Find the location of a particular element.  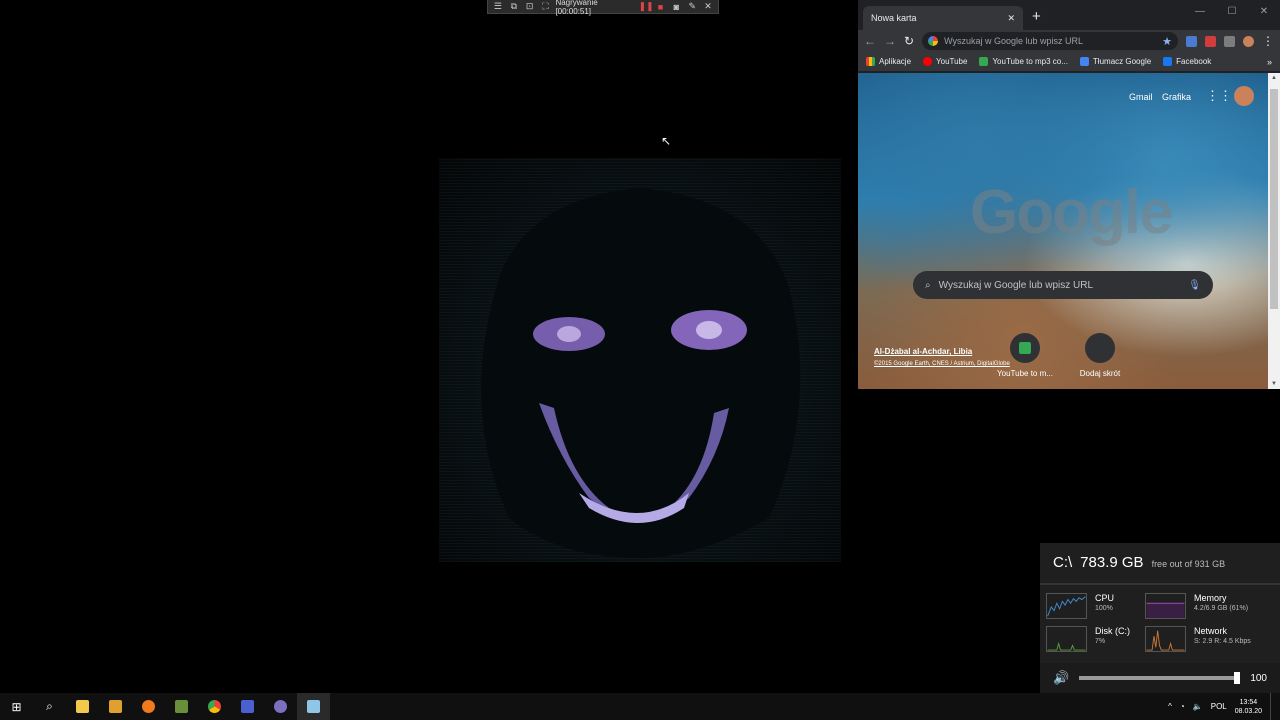

chrome-icon is located at coordinates (214, 706).